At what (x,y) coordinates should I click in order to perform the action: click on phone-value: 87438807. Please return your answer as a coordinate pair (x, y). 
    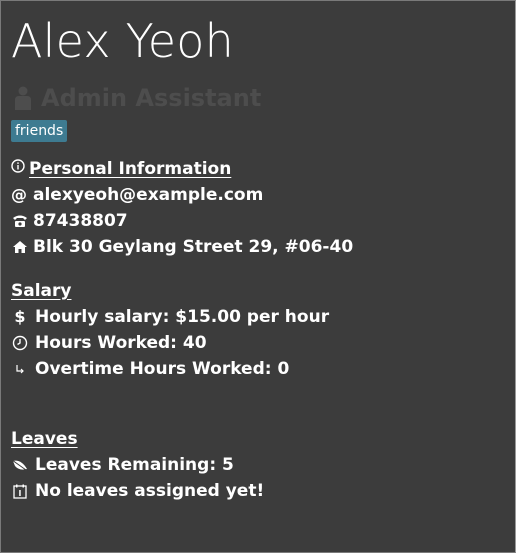
    Looking at the image, I should click on (80, 221).